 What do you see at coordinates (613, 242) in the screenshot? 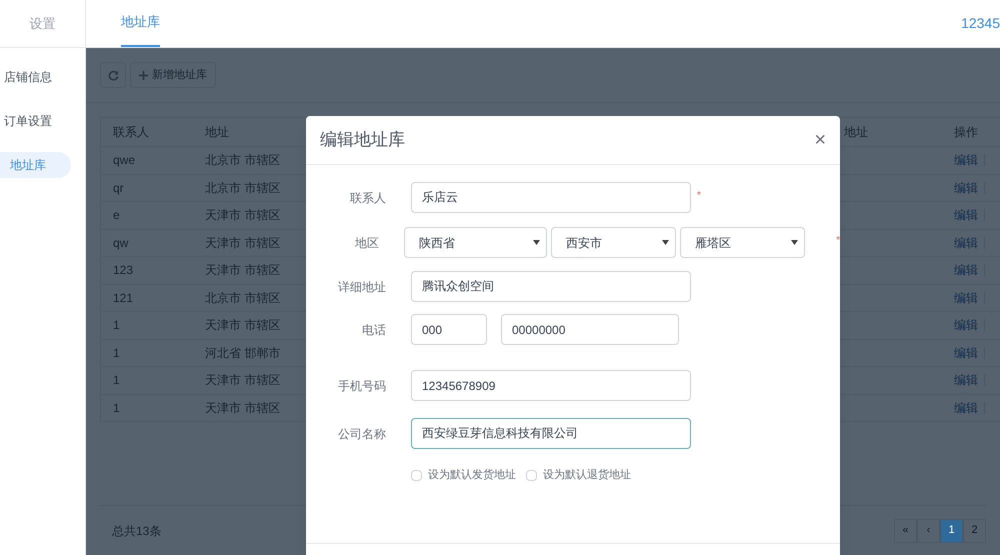
I see `select-field: 西安市` at bounding box center [613, 242].